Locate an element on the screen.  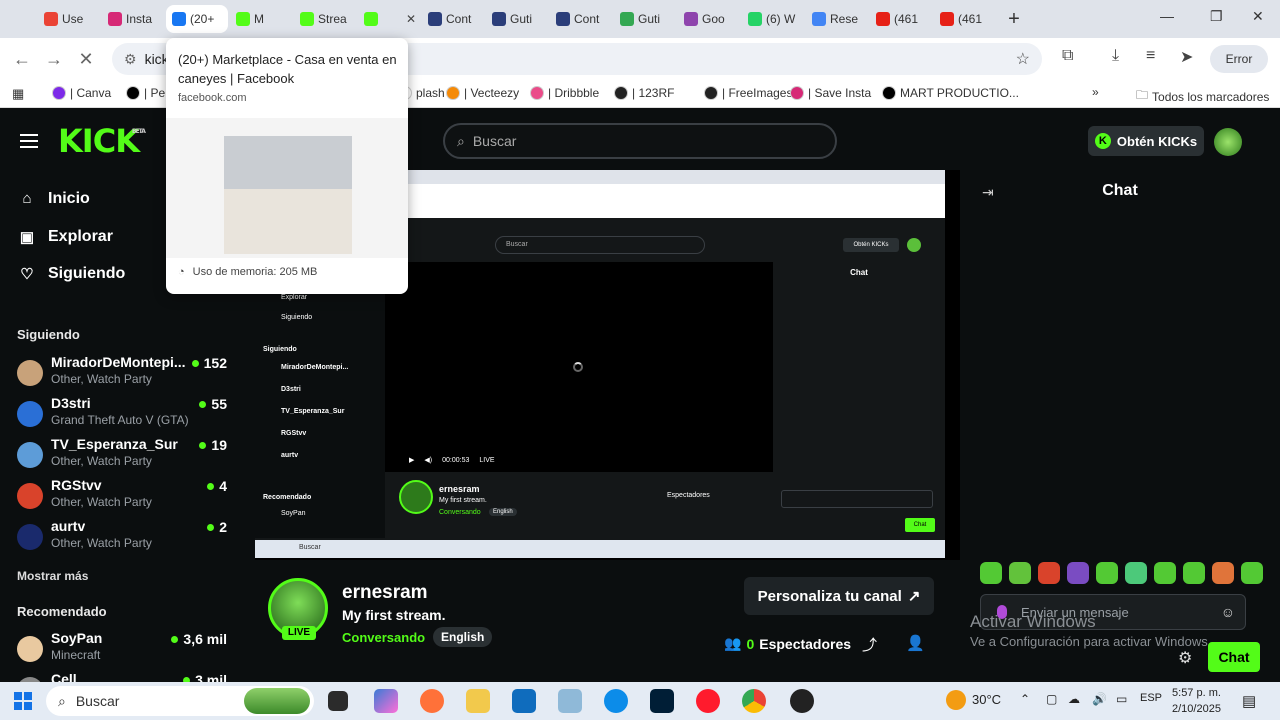
get-kicks-button: K Obtén KICKs is located at coordinates (1146, 141).